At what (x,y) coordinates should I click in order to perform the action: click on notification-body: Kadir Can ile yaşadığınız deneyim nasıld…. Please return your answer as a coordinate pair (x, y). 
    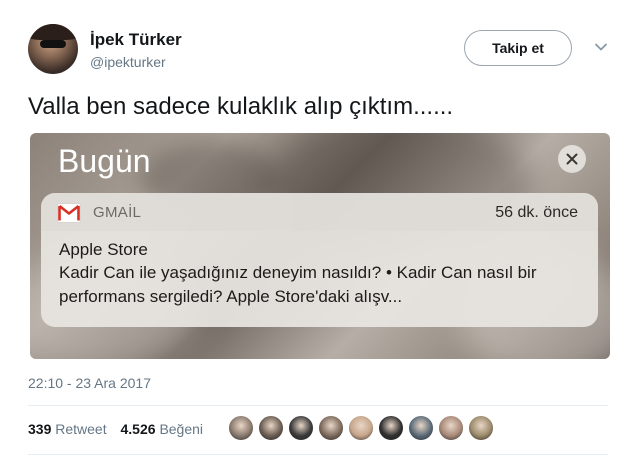
    Looking at the image, I should click on (298, 284).